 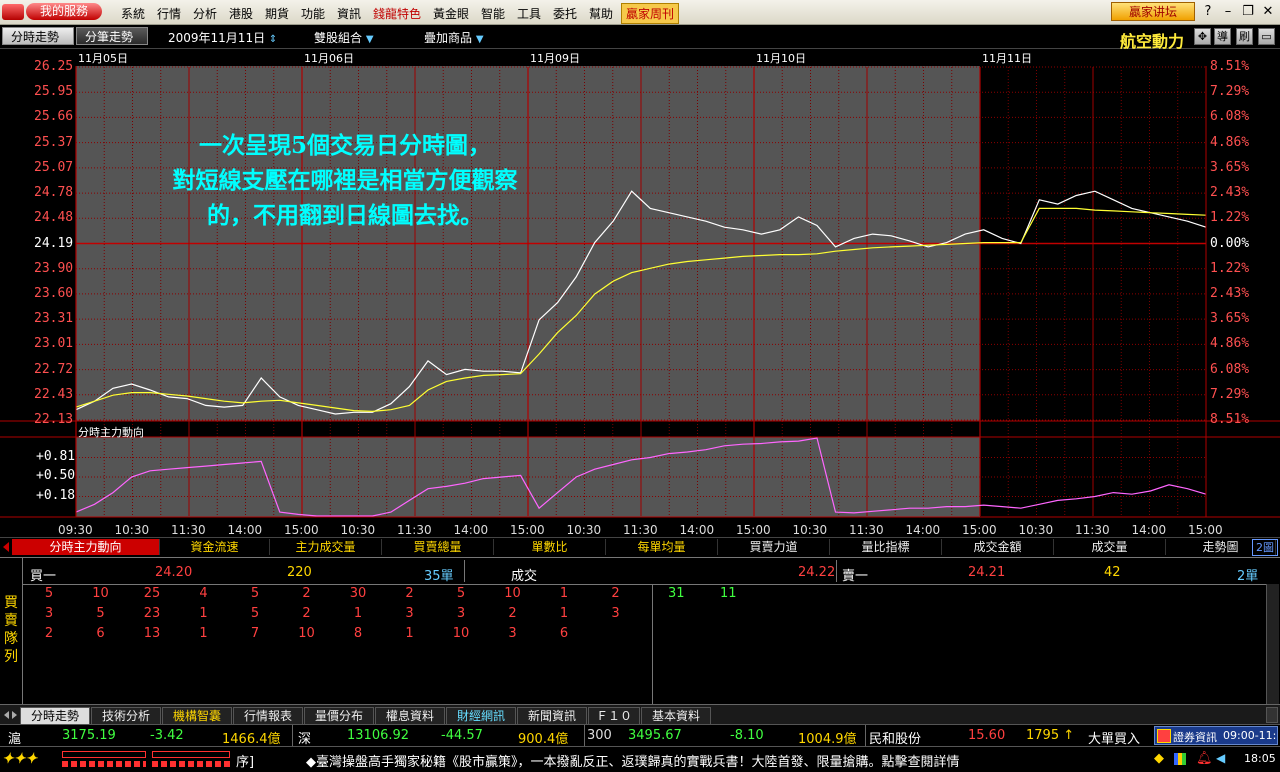 What do you see at coordinates (54, 66) in the screenshot?
I see `price-tick: 26.25` at bounding box center [54, 66].